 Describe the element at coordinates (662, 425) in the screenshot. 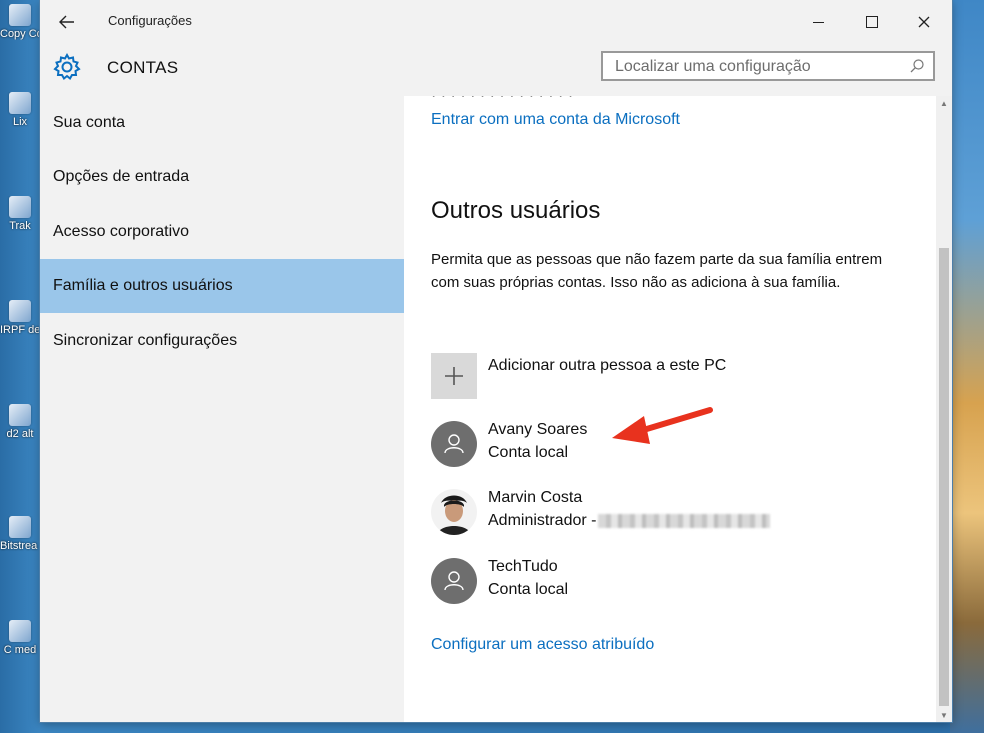

I see `annotation-arrow-icon` at that location.